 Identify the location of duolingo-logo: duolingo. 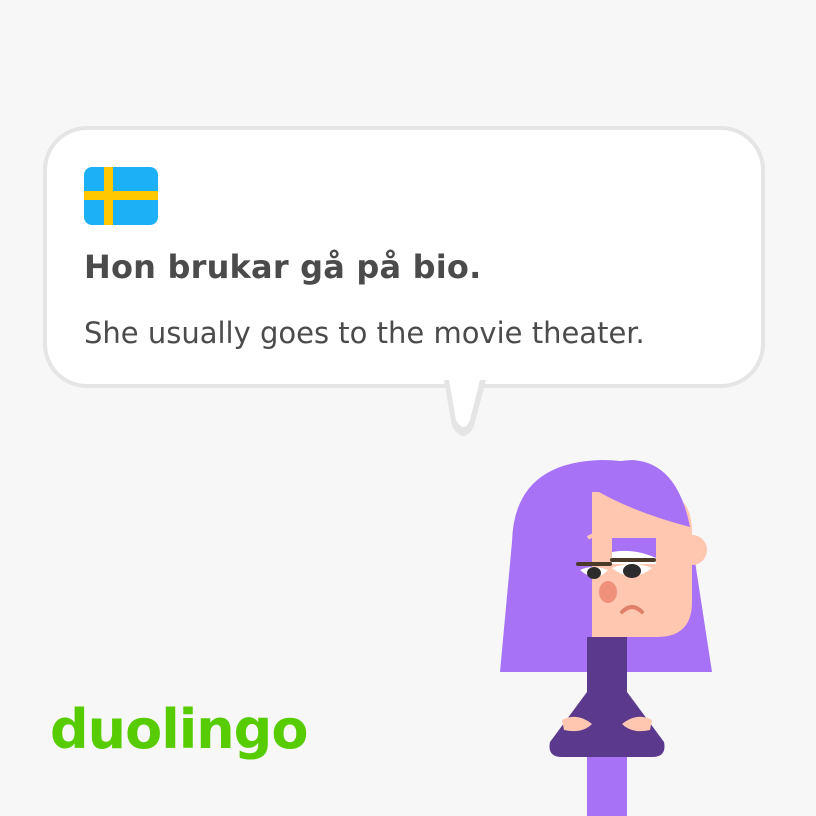
(179, 729).